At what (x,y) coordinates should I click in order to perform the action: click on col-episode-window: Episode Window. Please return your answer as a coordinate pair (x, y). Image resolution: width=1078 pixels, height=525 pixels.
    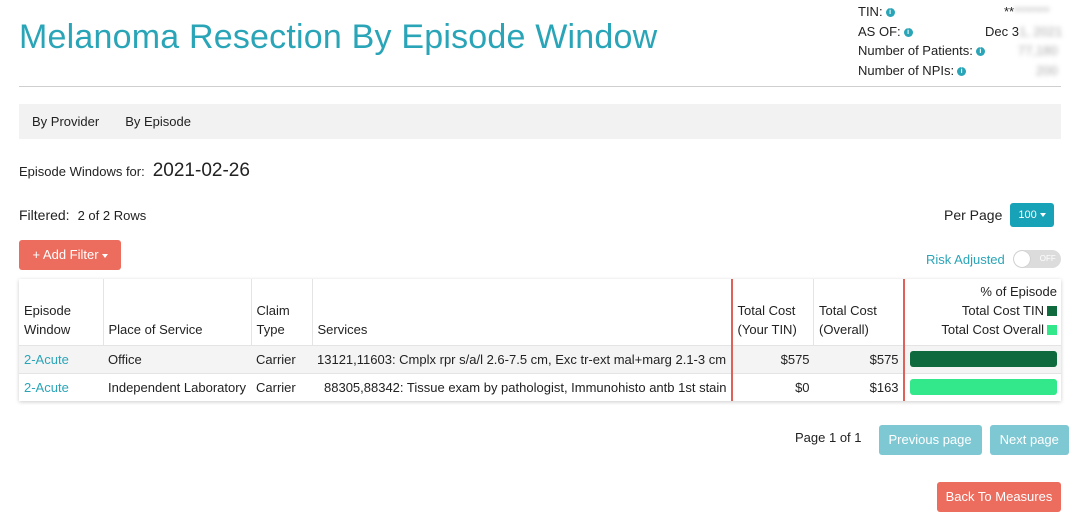
    Looking at the image, I should click on (61, 312).